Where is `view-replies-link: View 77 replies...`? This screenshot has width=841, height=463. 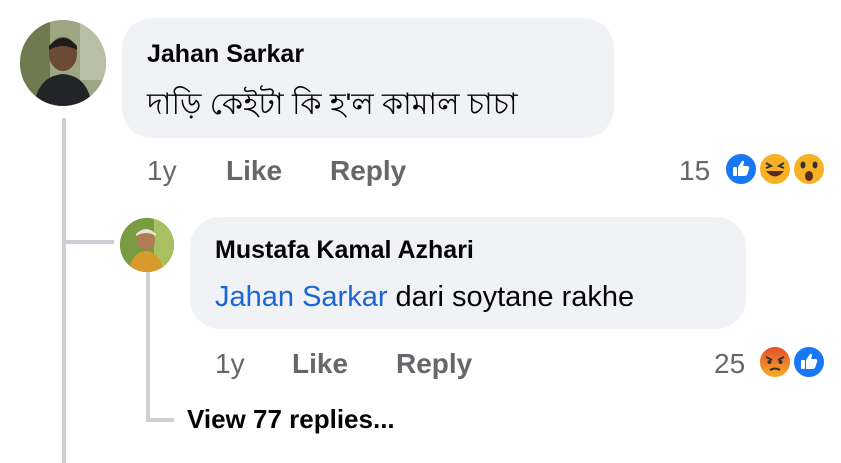 view-replies-link: View 77 replies... is located at coordinates (291, 419).